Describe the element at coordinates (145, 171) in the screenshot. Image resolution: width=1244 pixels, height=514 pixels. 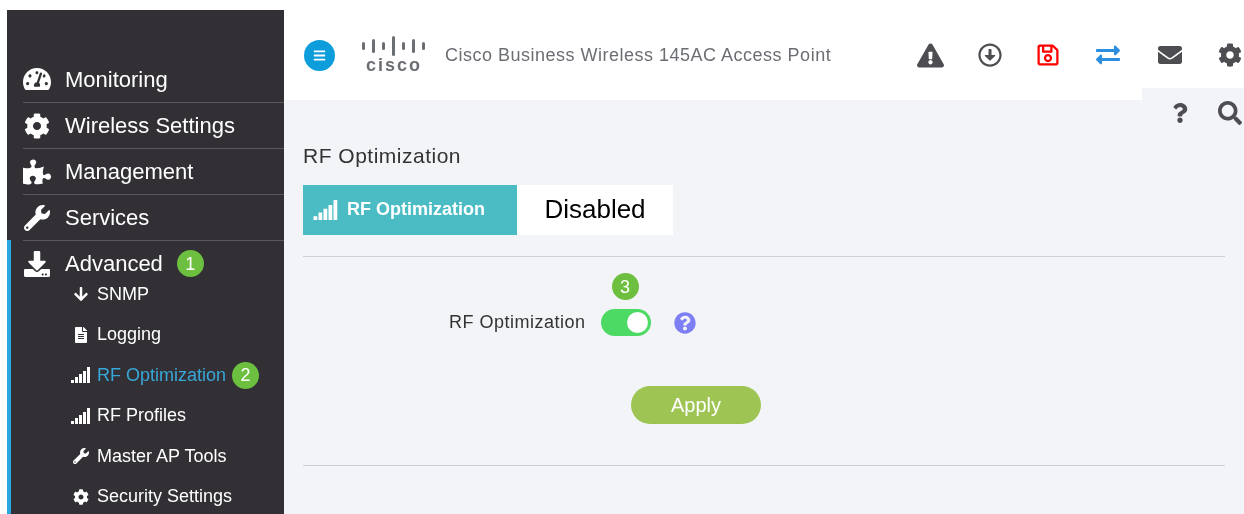
I see `nav-item: Management` at that location.